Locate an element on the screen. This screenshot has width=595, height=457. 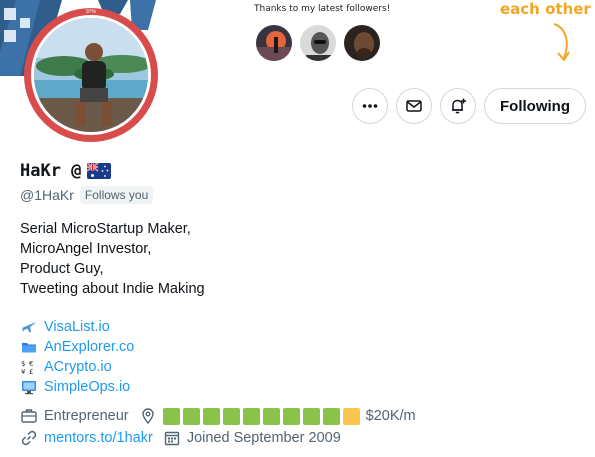
link-text: ACrypto.io is located at coordinates (78, 367).